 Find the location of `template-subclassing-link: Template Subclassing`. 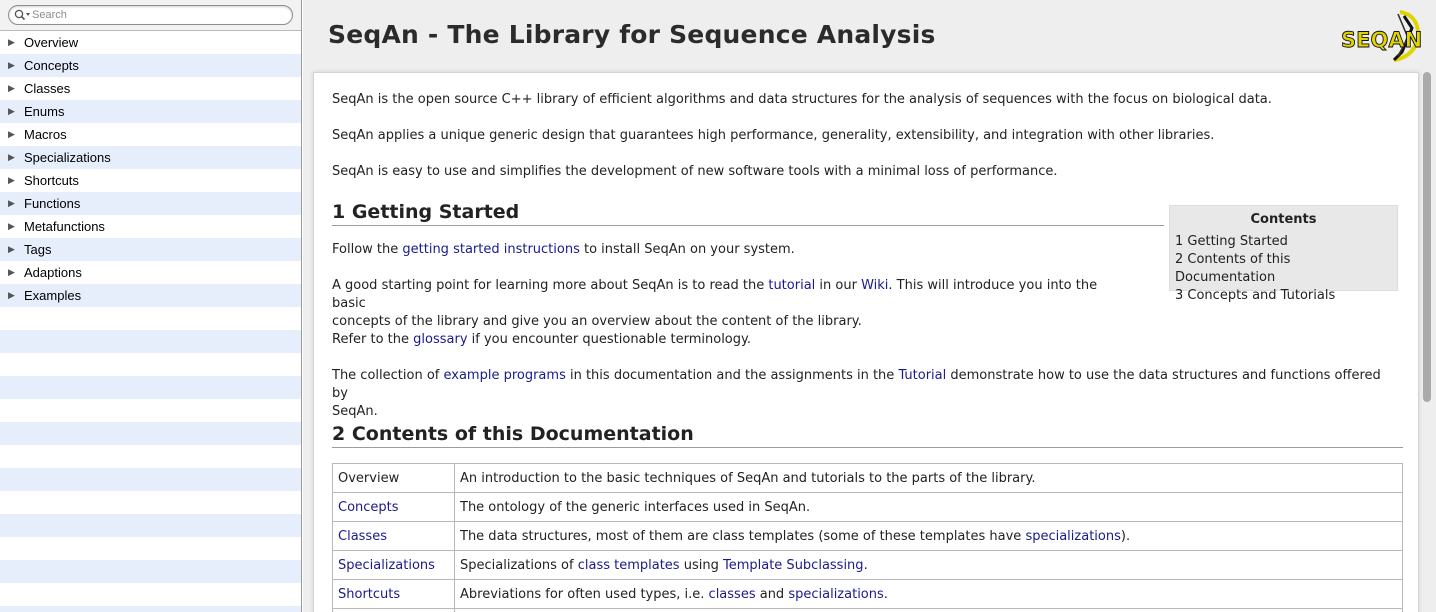

template-subclassing-link: Template Subclassing is located at coordinates (793, 565).